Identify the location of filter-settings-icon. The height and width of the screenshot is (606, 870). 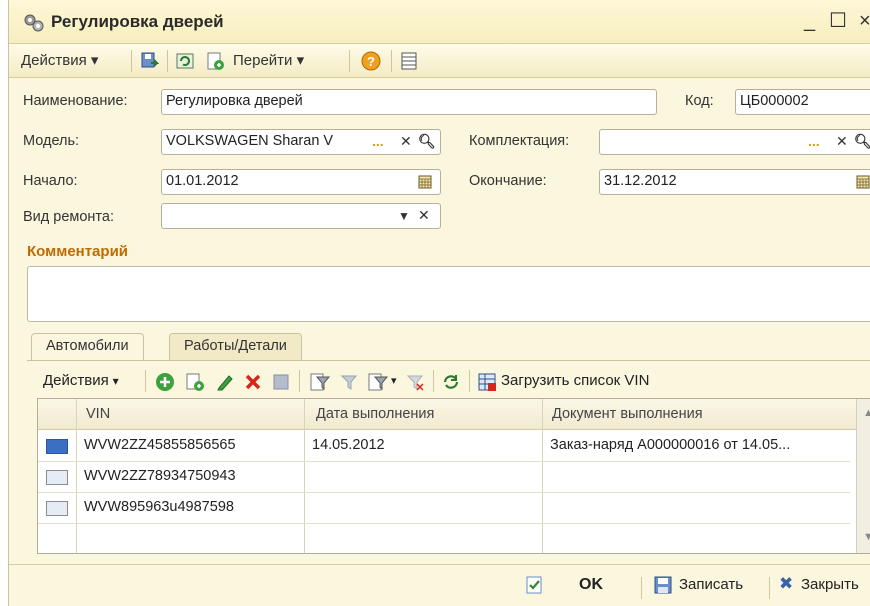
(378, 382).